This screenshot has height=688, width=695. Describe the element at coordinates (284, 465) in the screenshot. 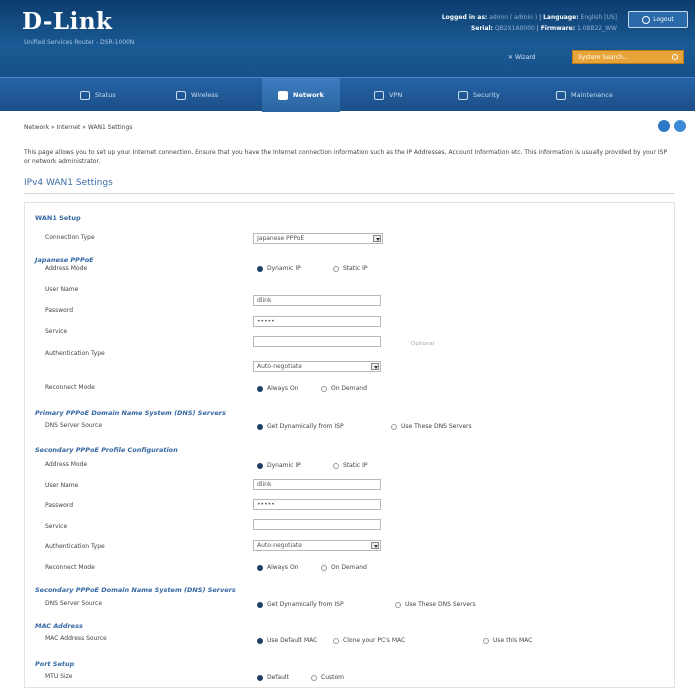

I see `radio-label: Dynamic IP` at that location.